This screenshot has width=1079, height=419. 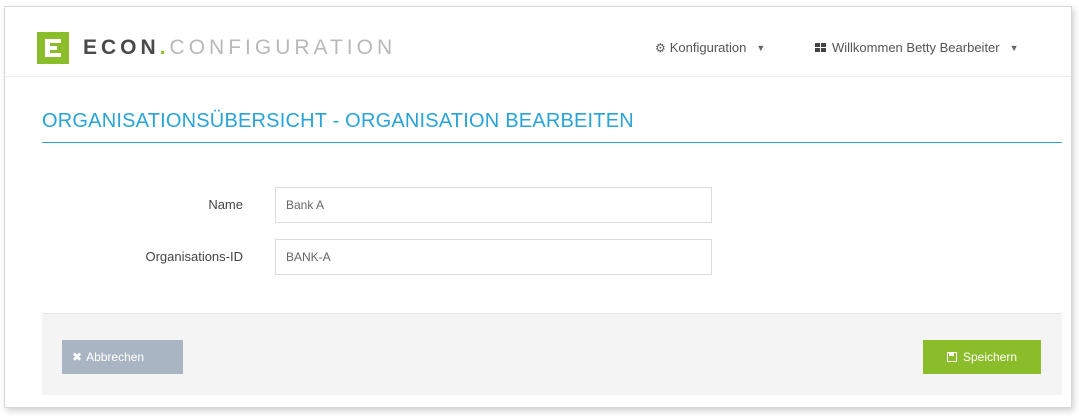 I want to click on nav-user-label: Willkommen Betty Bearbeiter, so click(x=916, y=47).